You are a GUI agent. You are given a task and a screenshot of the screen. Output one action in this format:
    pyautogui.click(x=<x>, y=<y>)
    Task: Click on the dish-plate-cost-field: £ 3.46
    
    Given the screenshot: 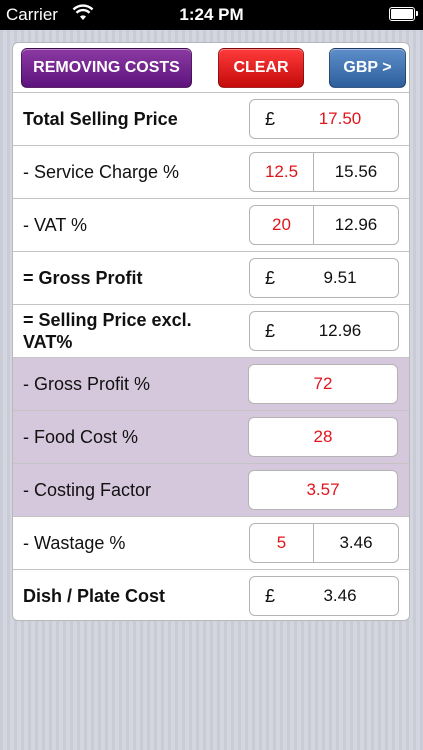 What is the action you would take?
    pyautogui.click(x=324, y=596)
    